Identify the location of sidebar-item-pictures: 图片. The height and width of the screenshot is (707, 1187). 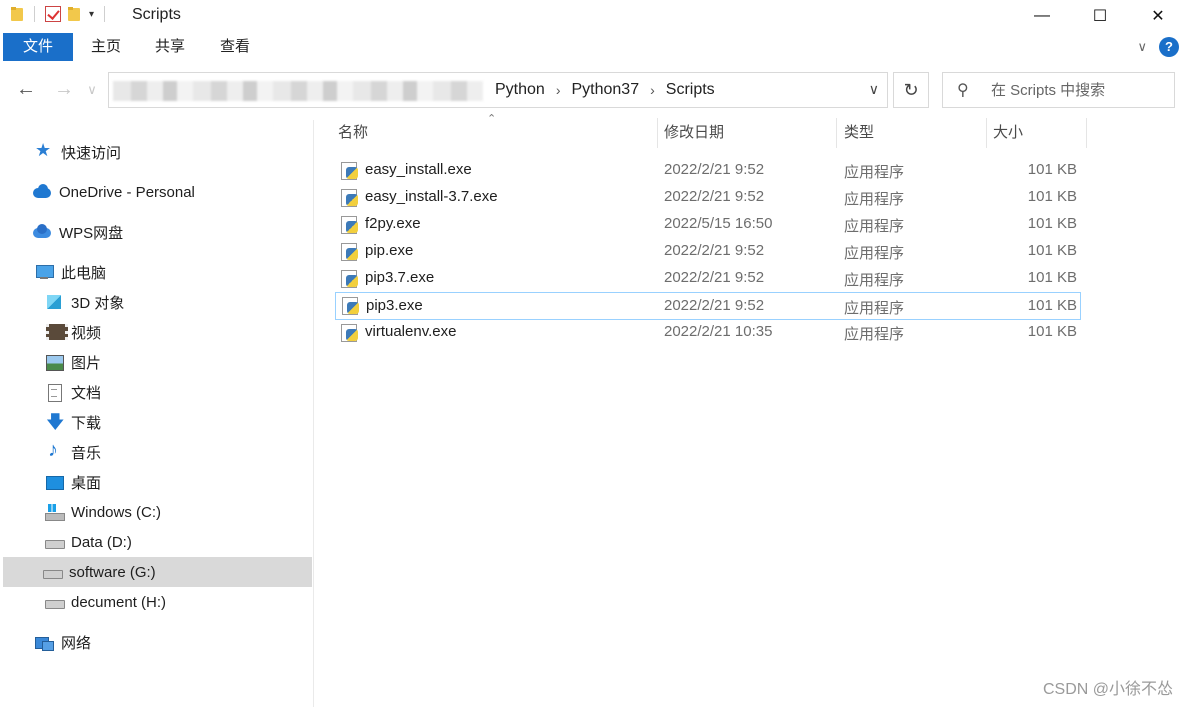
(157, 362).